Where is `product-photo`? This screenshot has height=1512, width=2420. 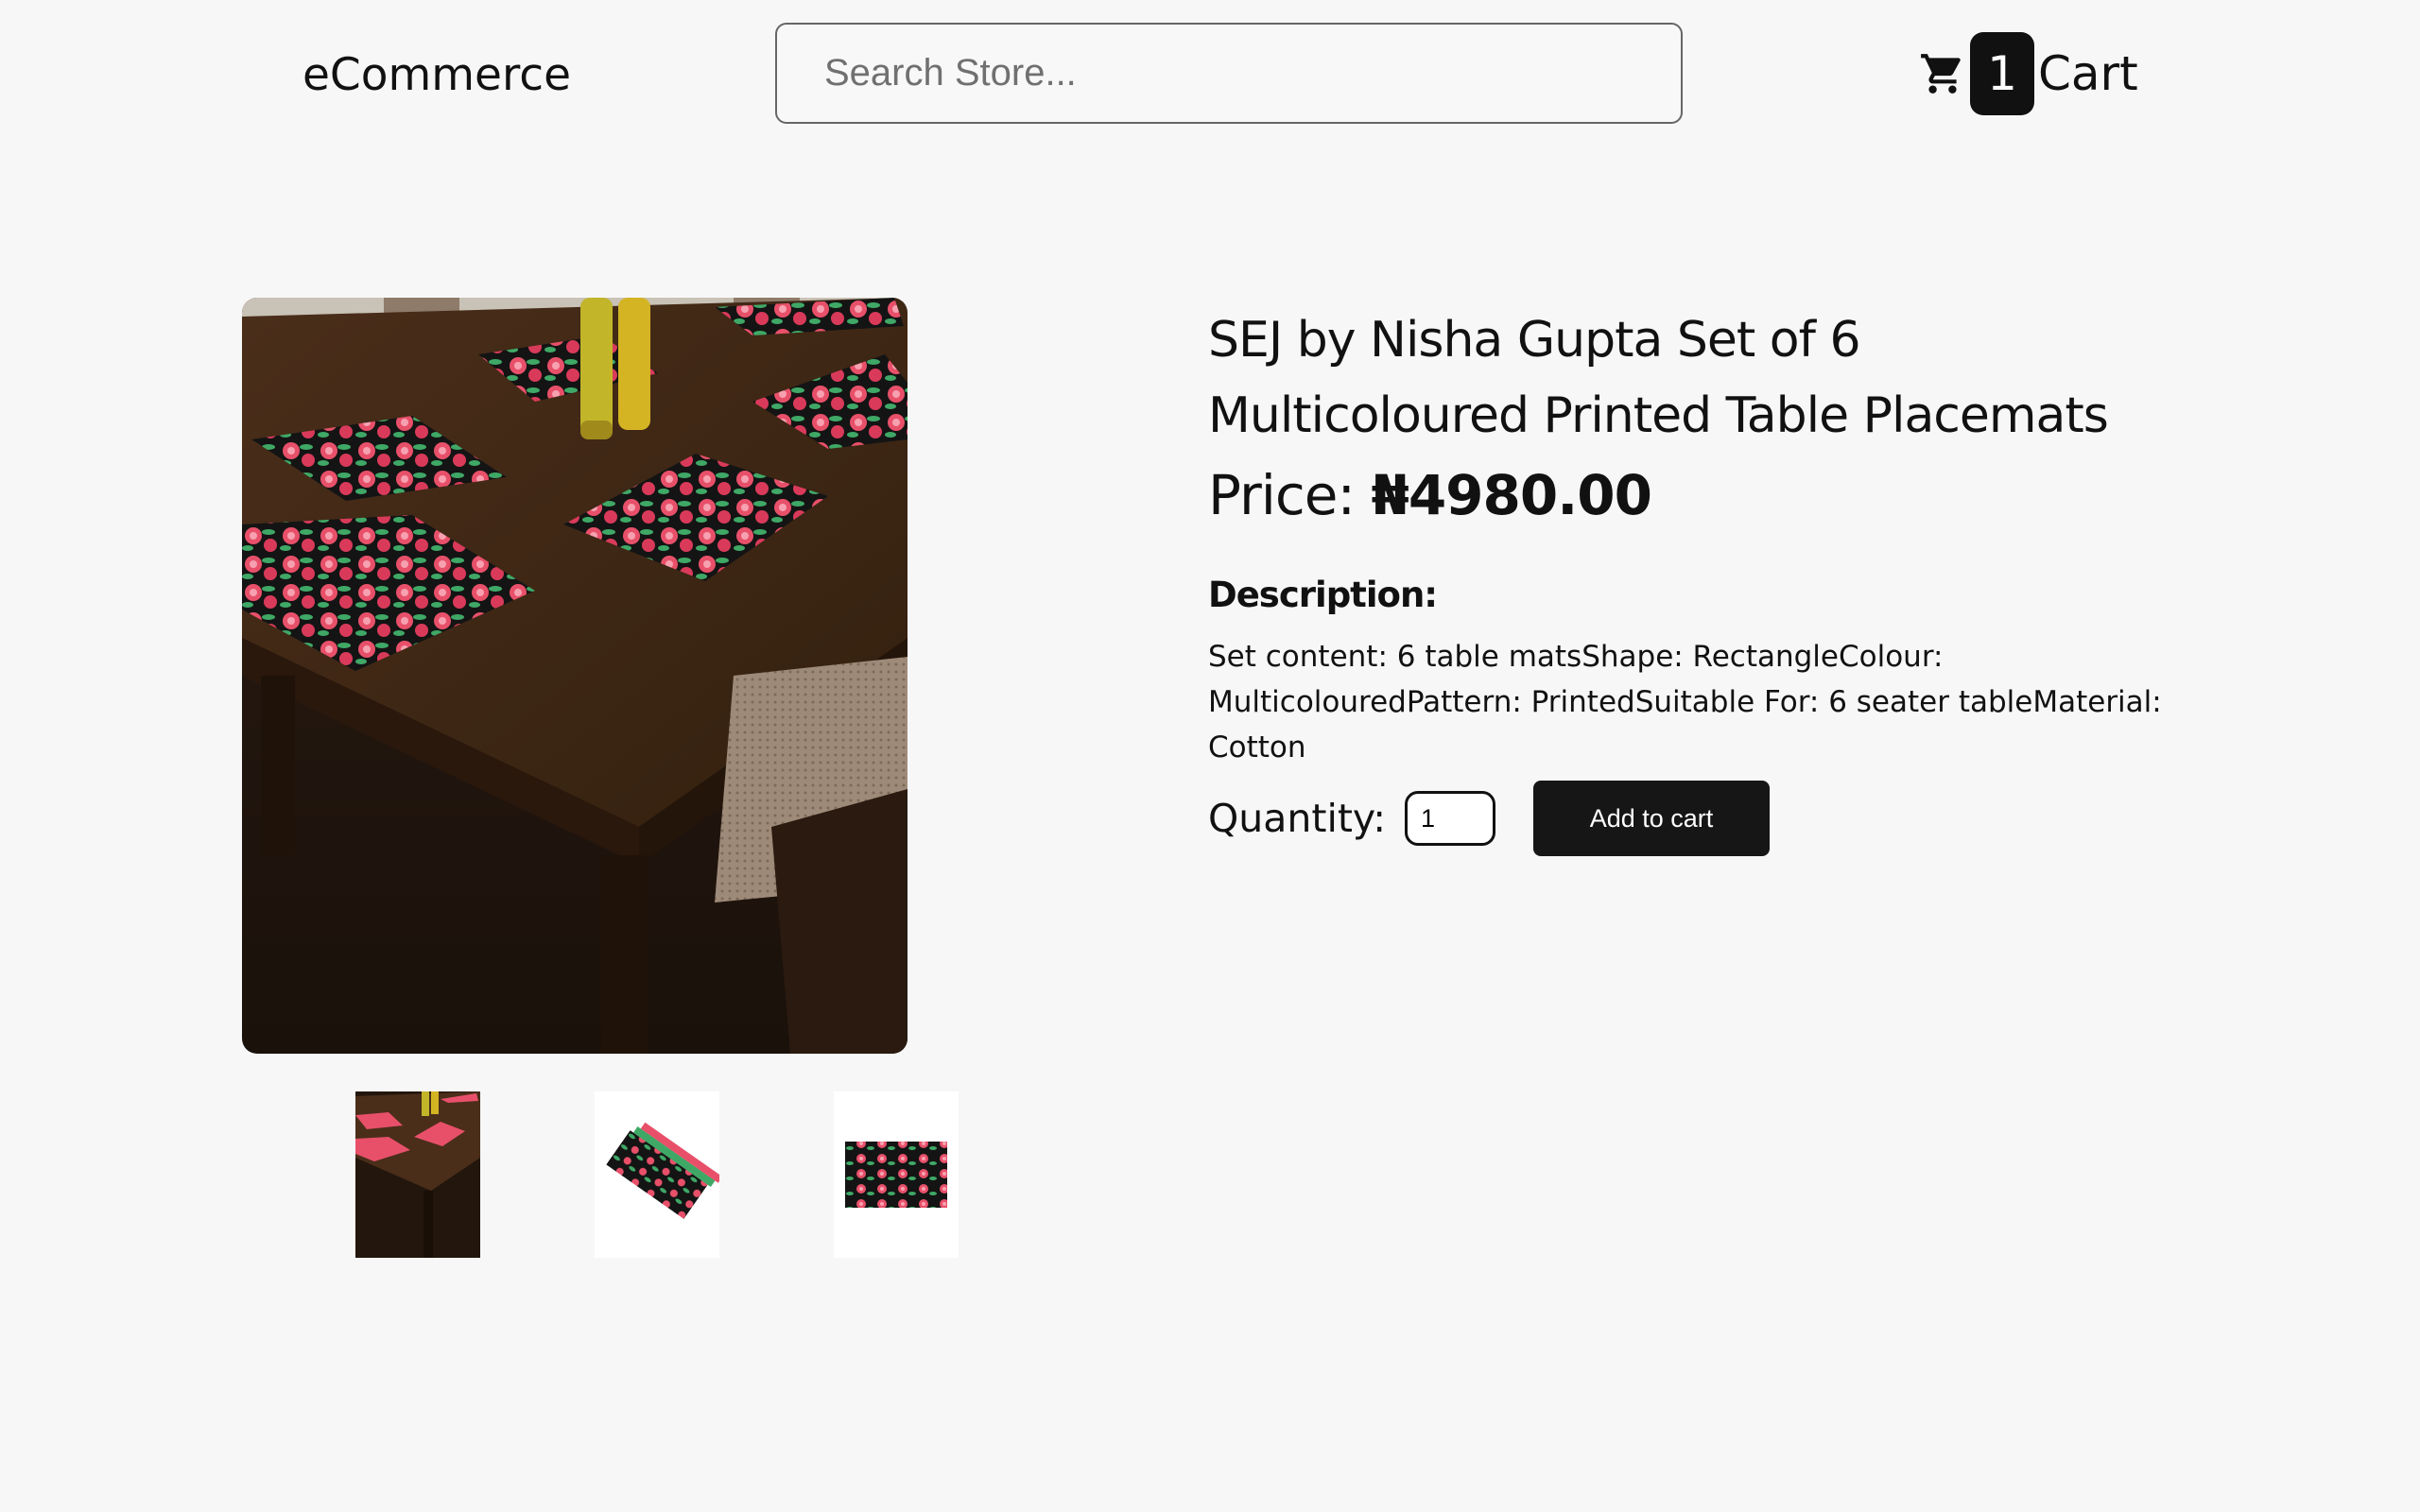 product-photo is located at coordinates (575, 676).